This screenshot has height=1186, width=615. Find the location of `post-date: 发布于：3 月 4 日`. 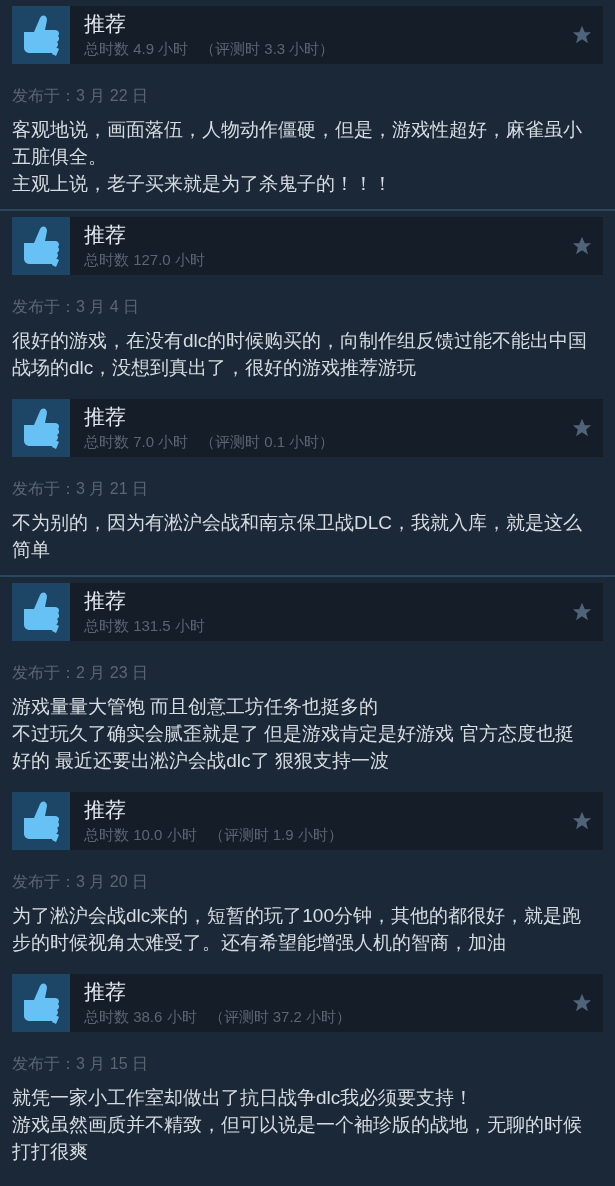

post-date: 发布于：3 月 4 日 is located at coordinates (76, 307).